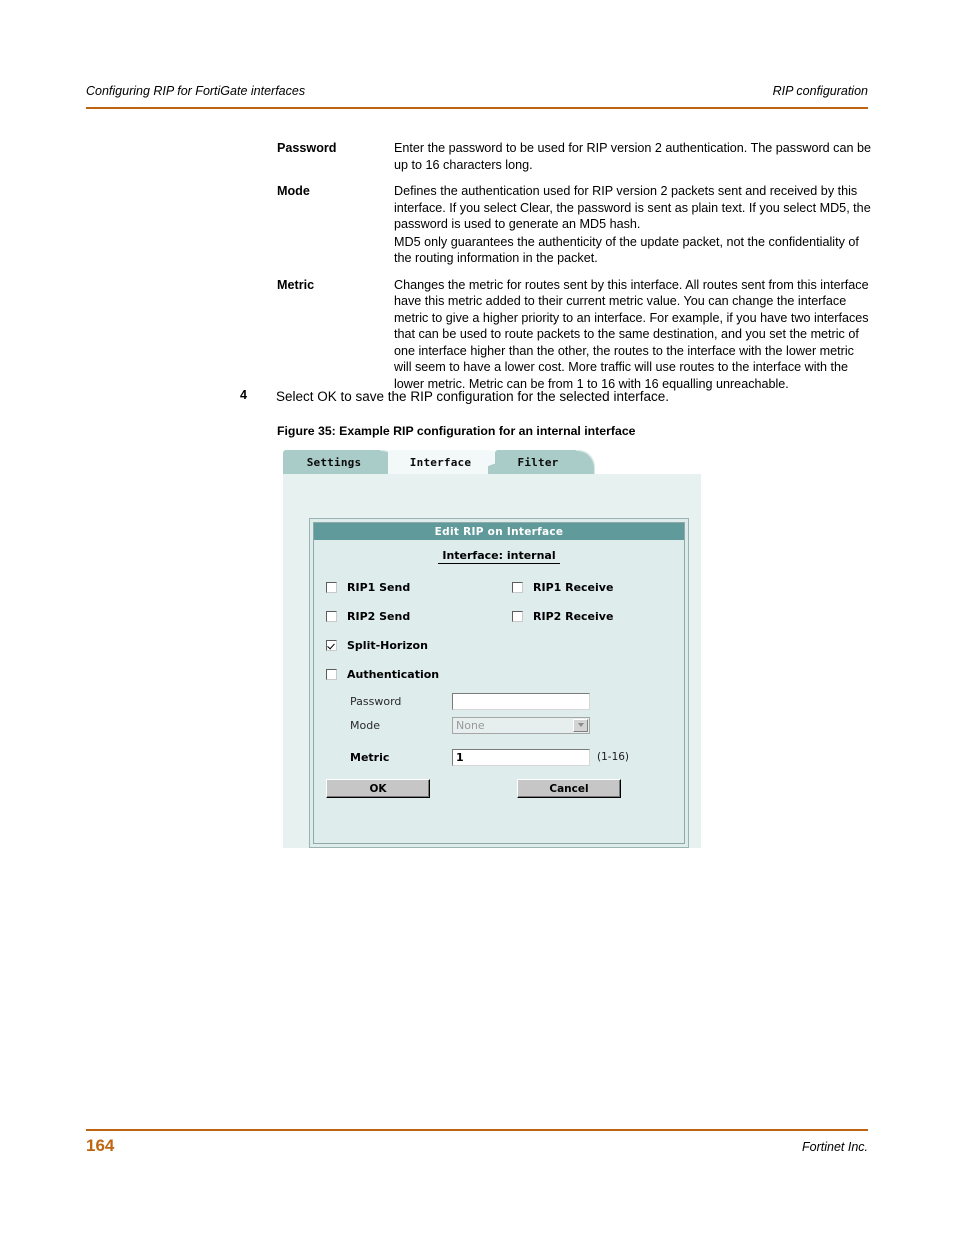  Describe the element at coordinates (477, 108) in the screenshot. I see `header-divider-rule` at that location.